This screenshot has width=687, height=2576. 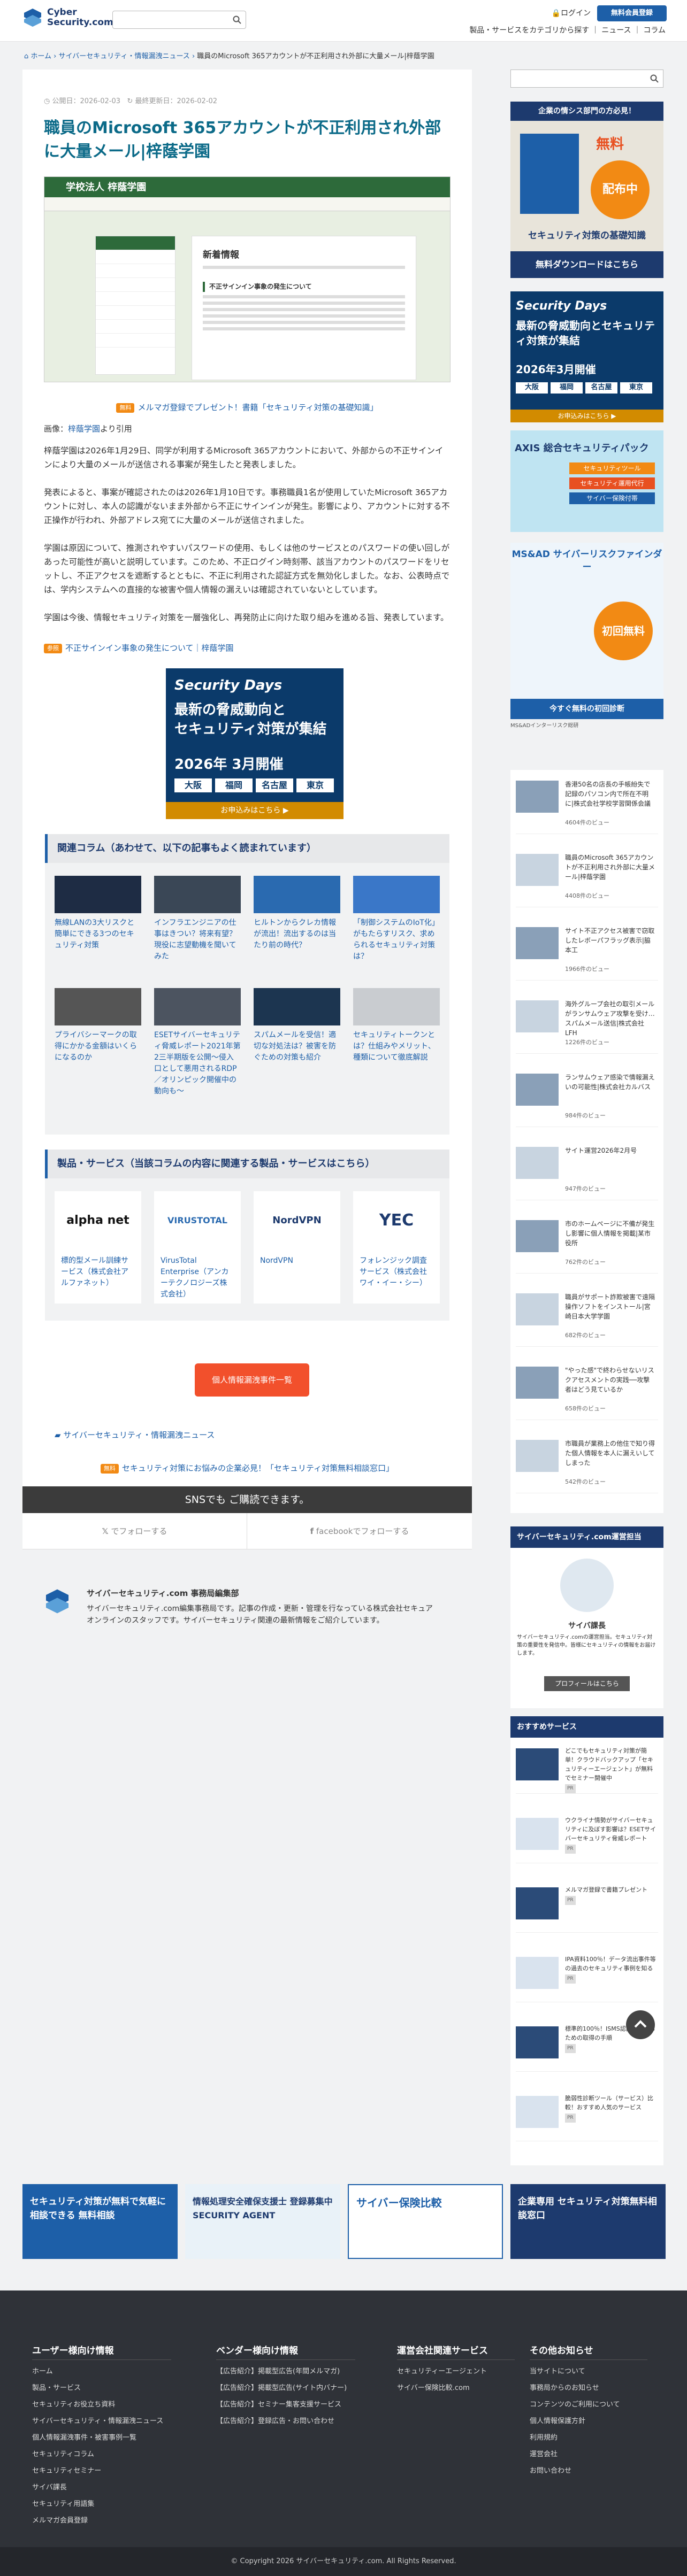 I want to click on sidebar-msad-ad: MS&AD サイバーリスクファインダー 初回無料 今すぐ無料の初回診断, so click(x=586, y=631).